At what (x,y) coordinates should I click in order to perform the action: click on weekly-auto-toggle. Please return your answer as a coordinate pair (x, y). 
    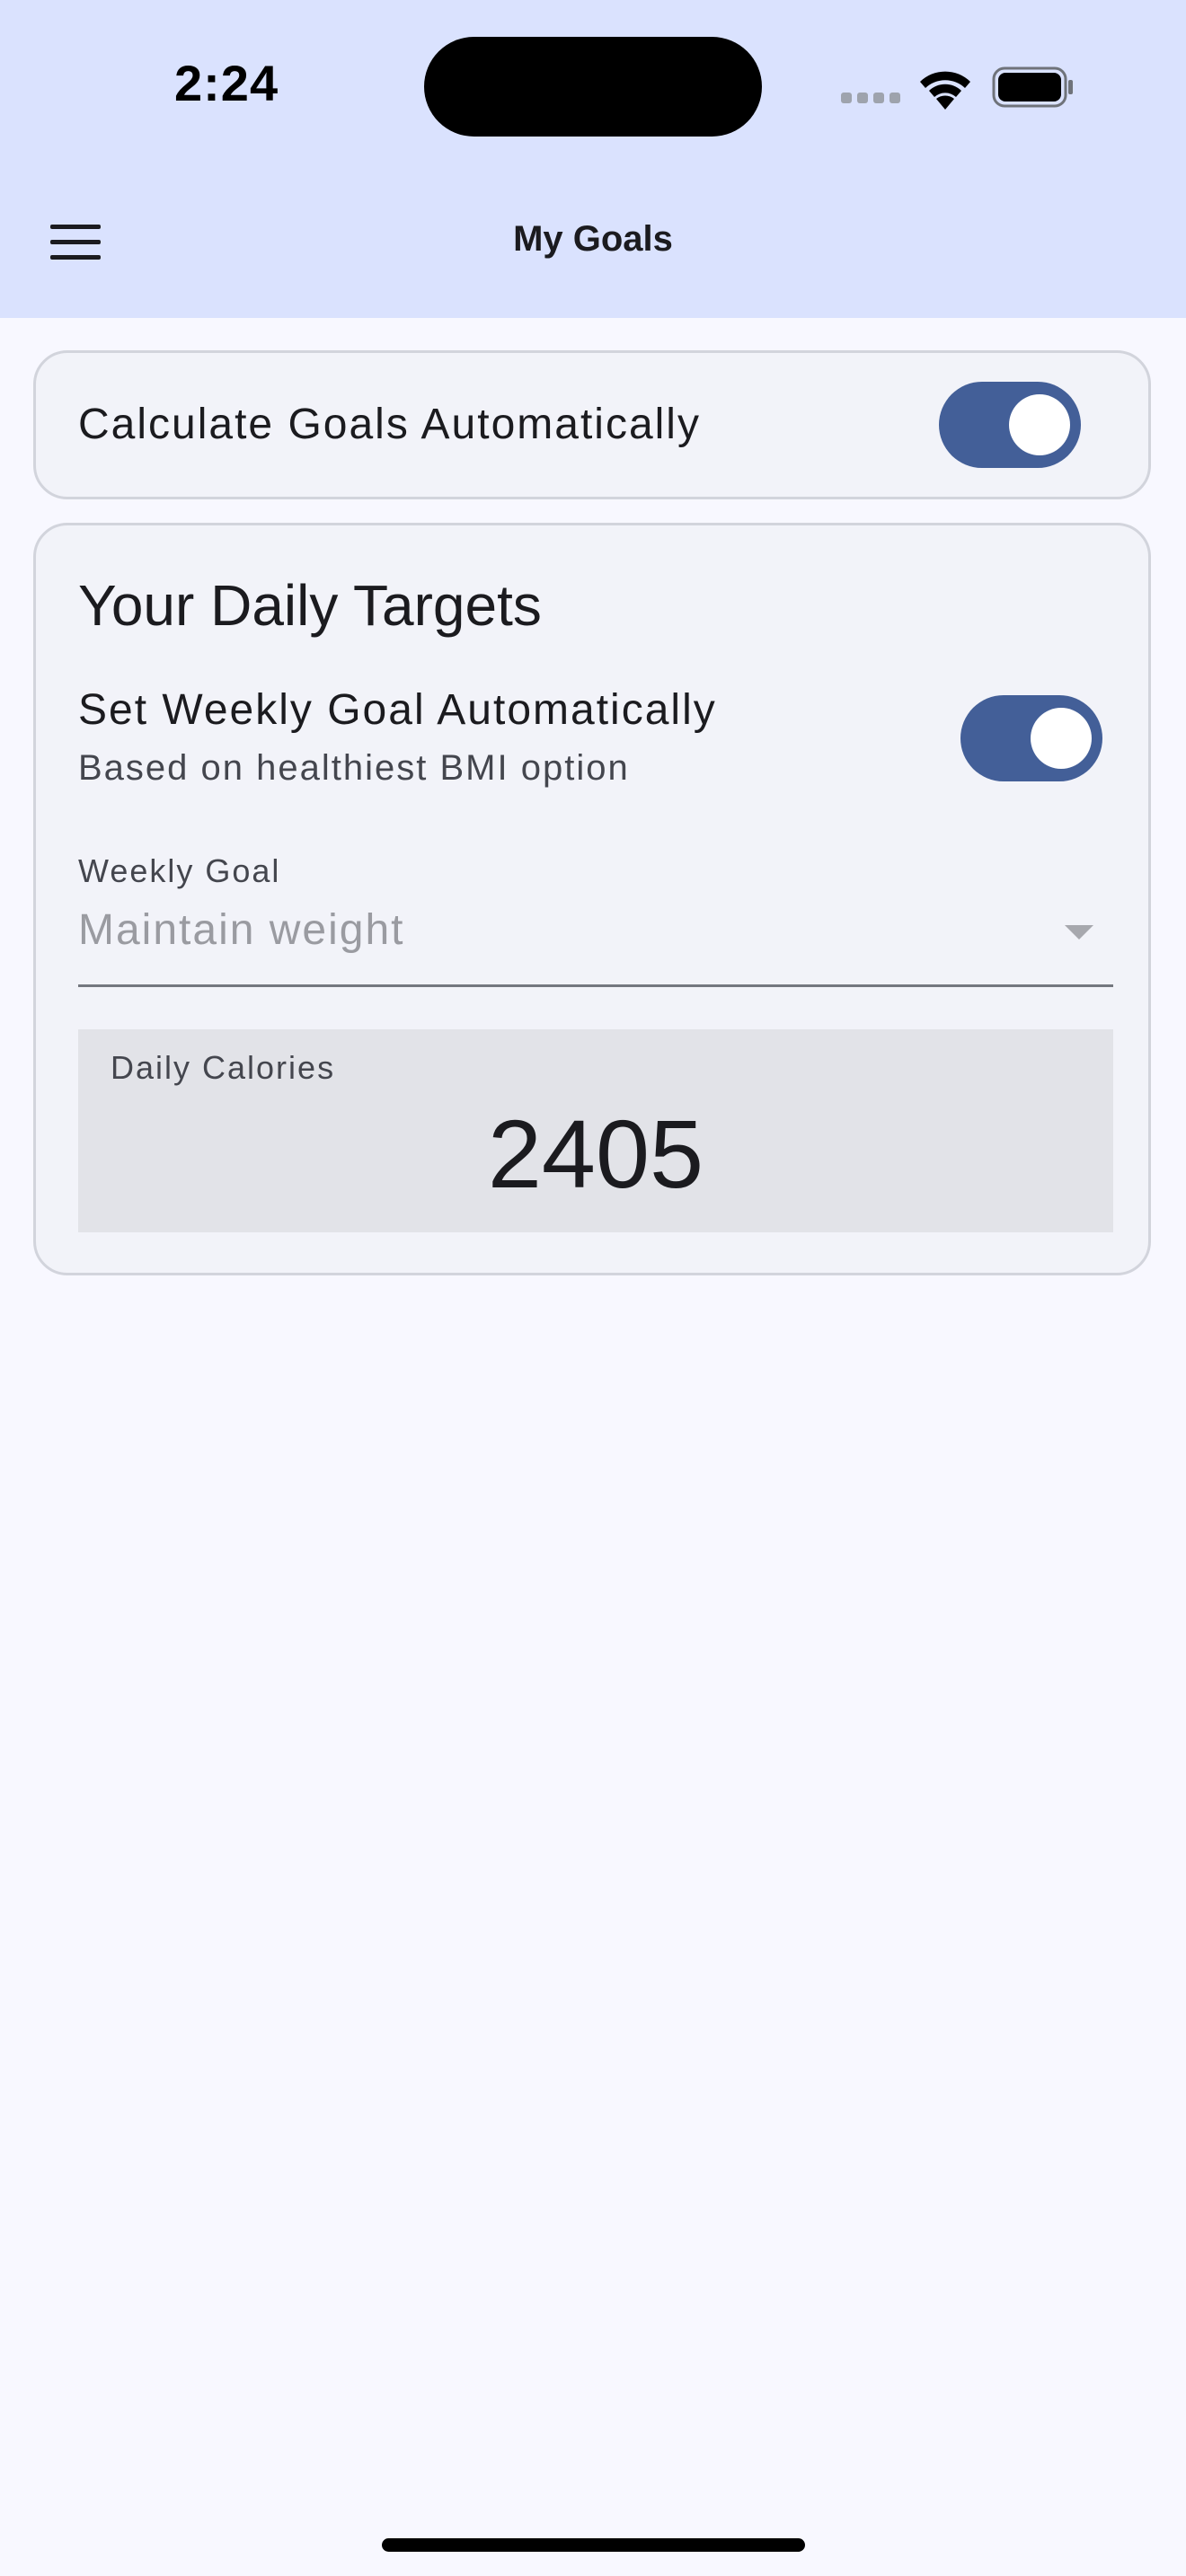
    Looking at the image, I should click on (1031, 738).